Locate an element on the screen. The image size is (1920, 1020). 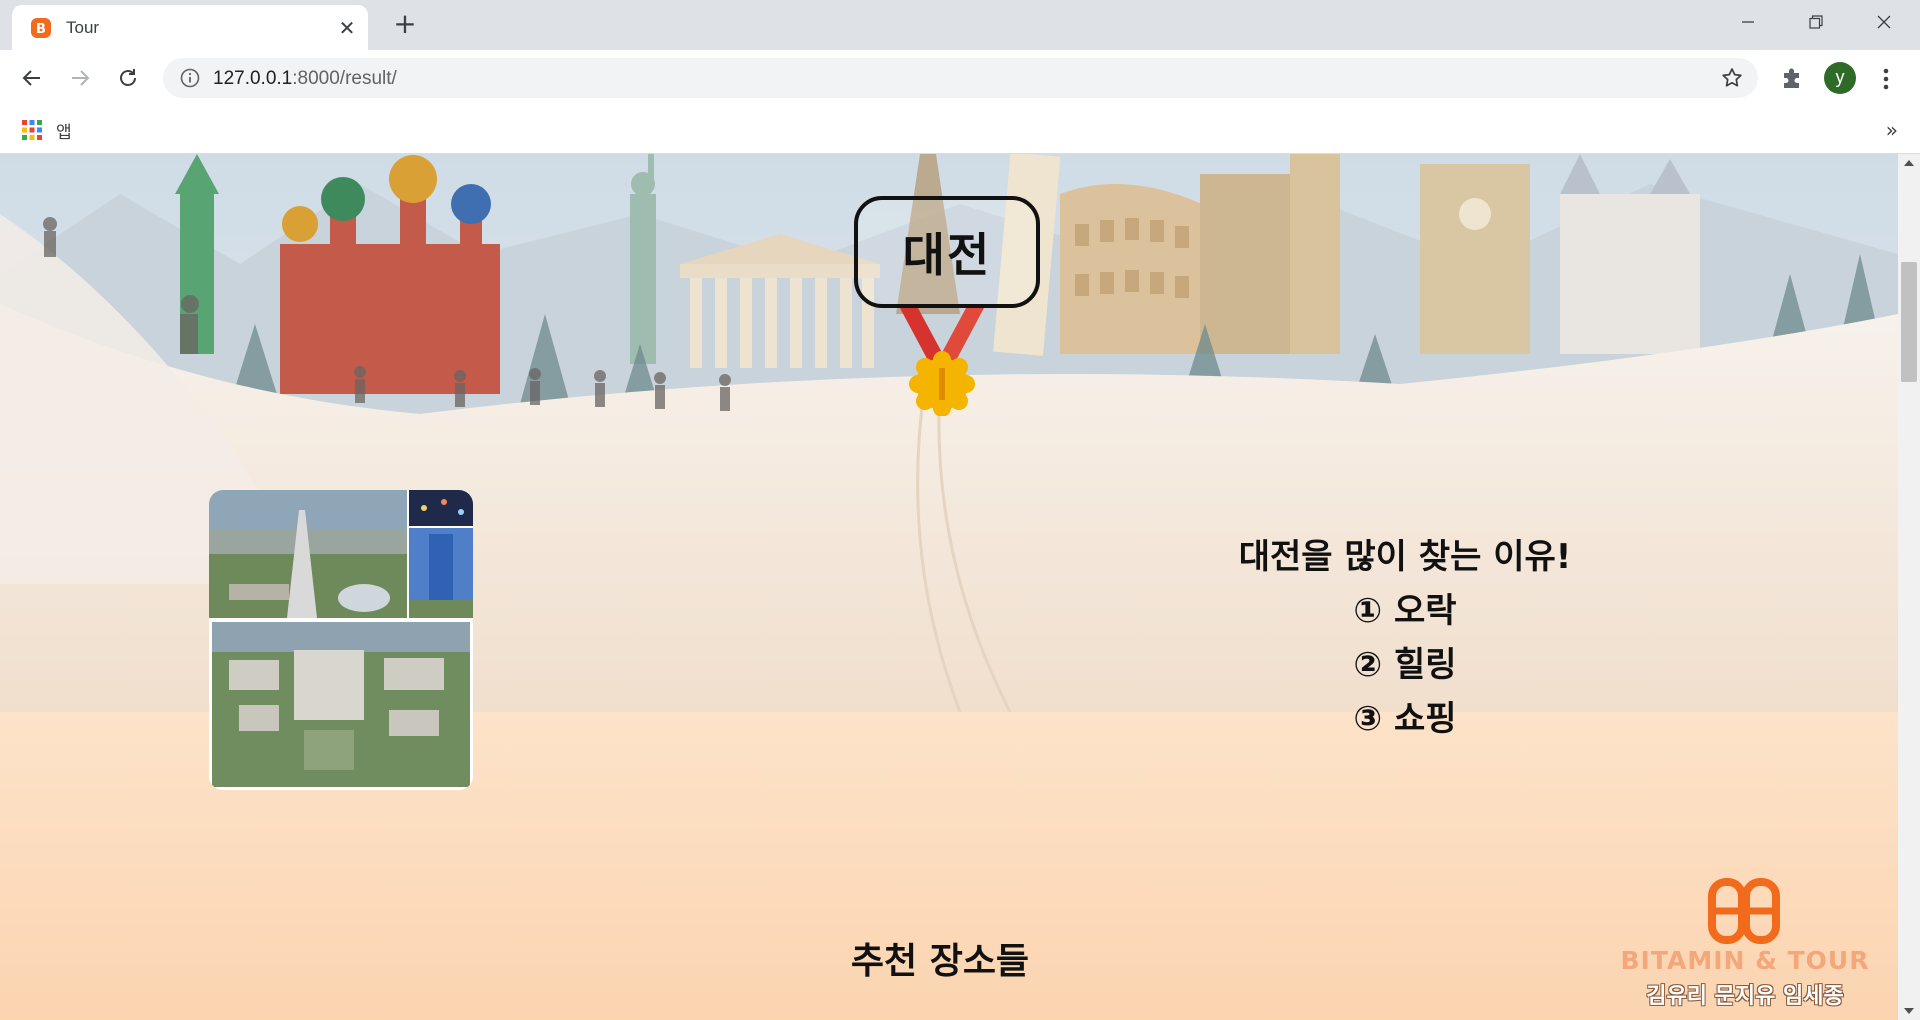
url-text: 127.0.0.1:8000/result/ is located at coordinates (305, 79).